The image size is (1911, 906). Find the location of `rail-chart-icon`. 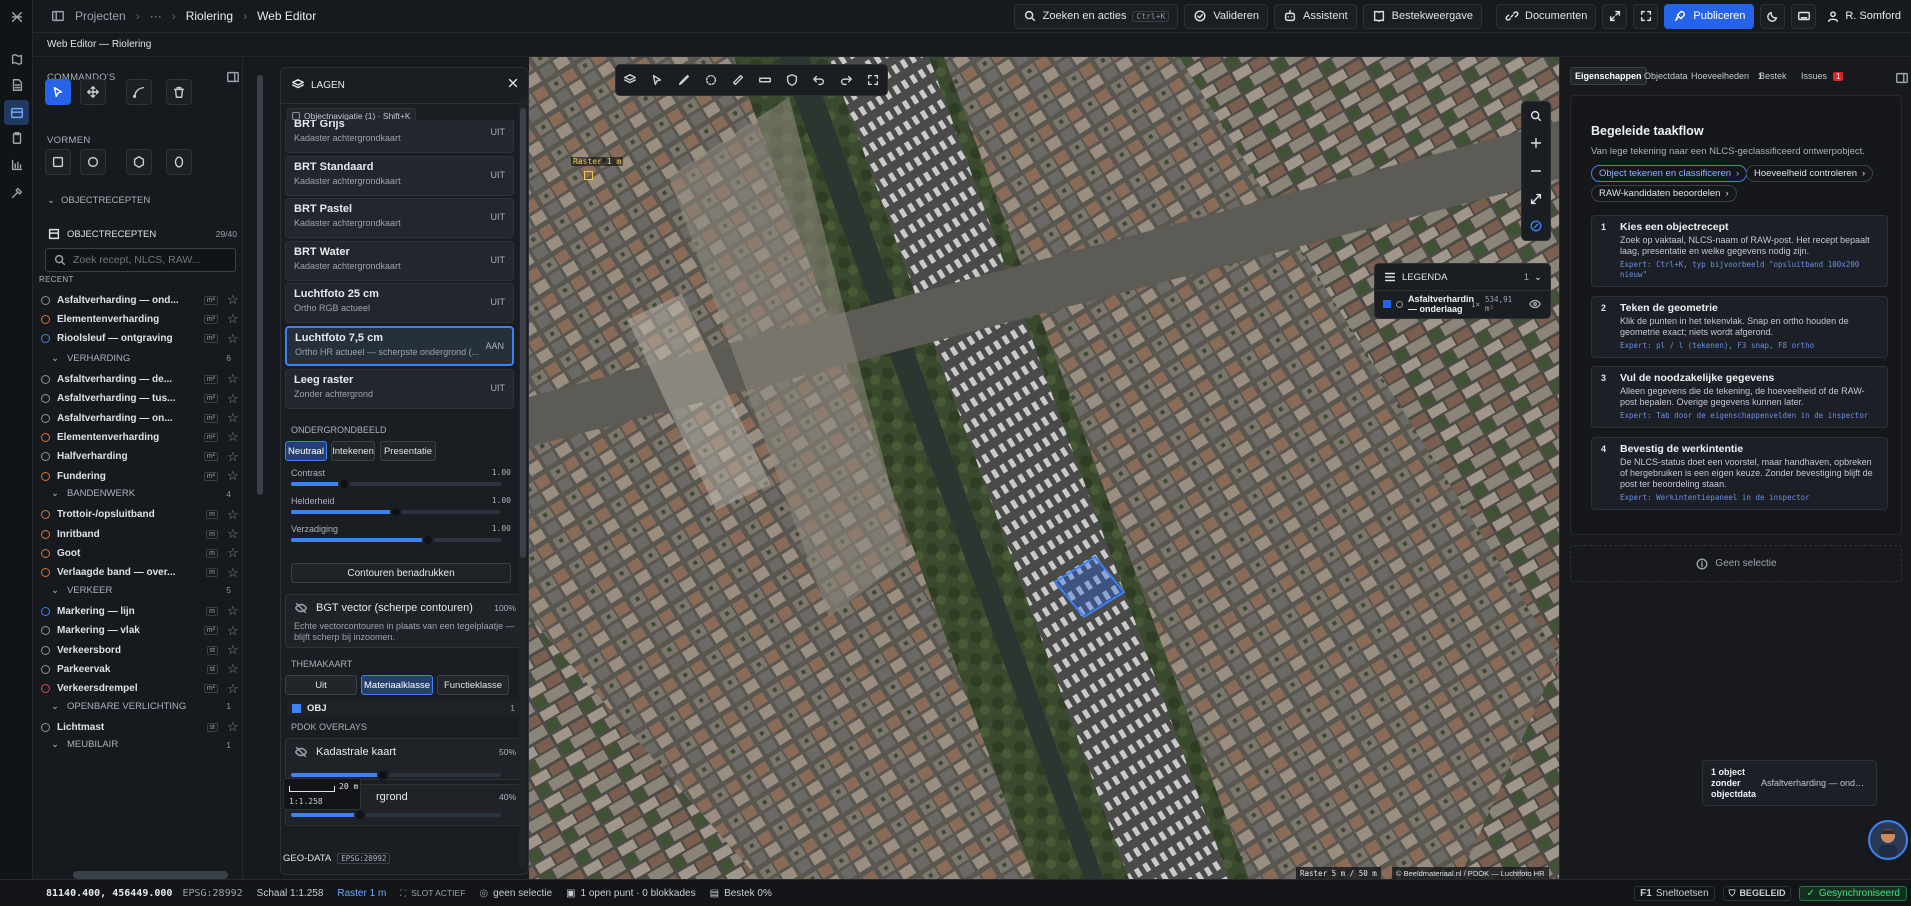

rail-chart-icon is located at coordinates (16, 164).